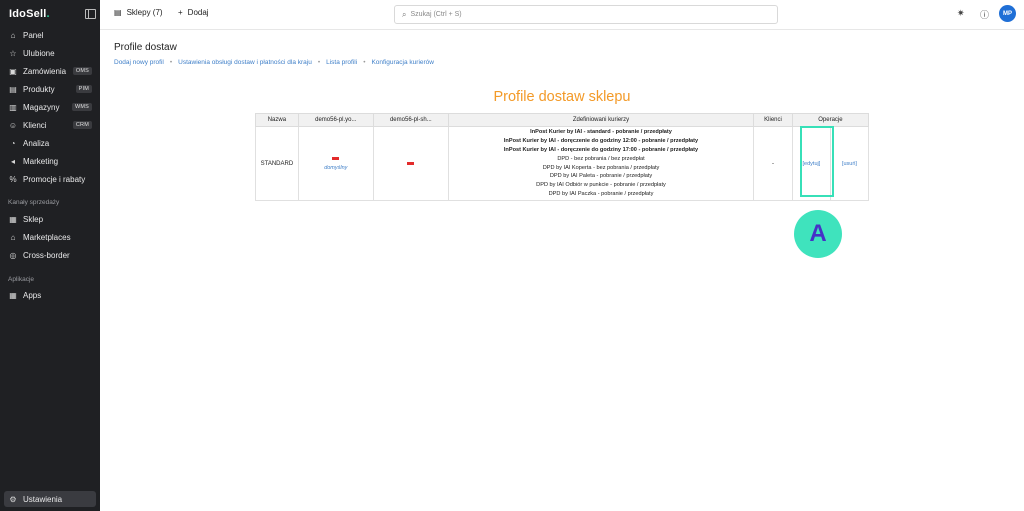  Describe the element at coordinates (21, 279) in the screenshot. I see `section-apps-heading: Aplikacje` at that location.